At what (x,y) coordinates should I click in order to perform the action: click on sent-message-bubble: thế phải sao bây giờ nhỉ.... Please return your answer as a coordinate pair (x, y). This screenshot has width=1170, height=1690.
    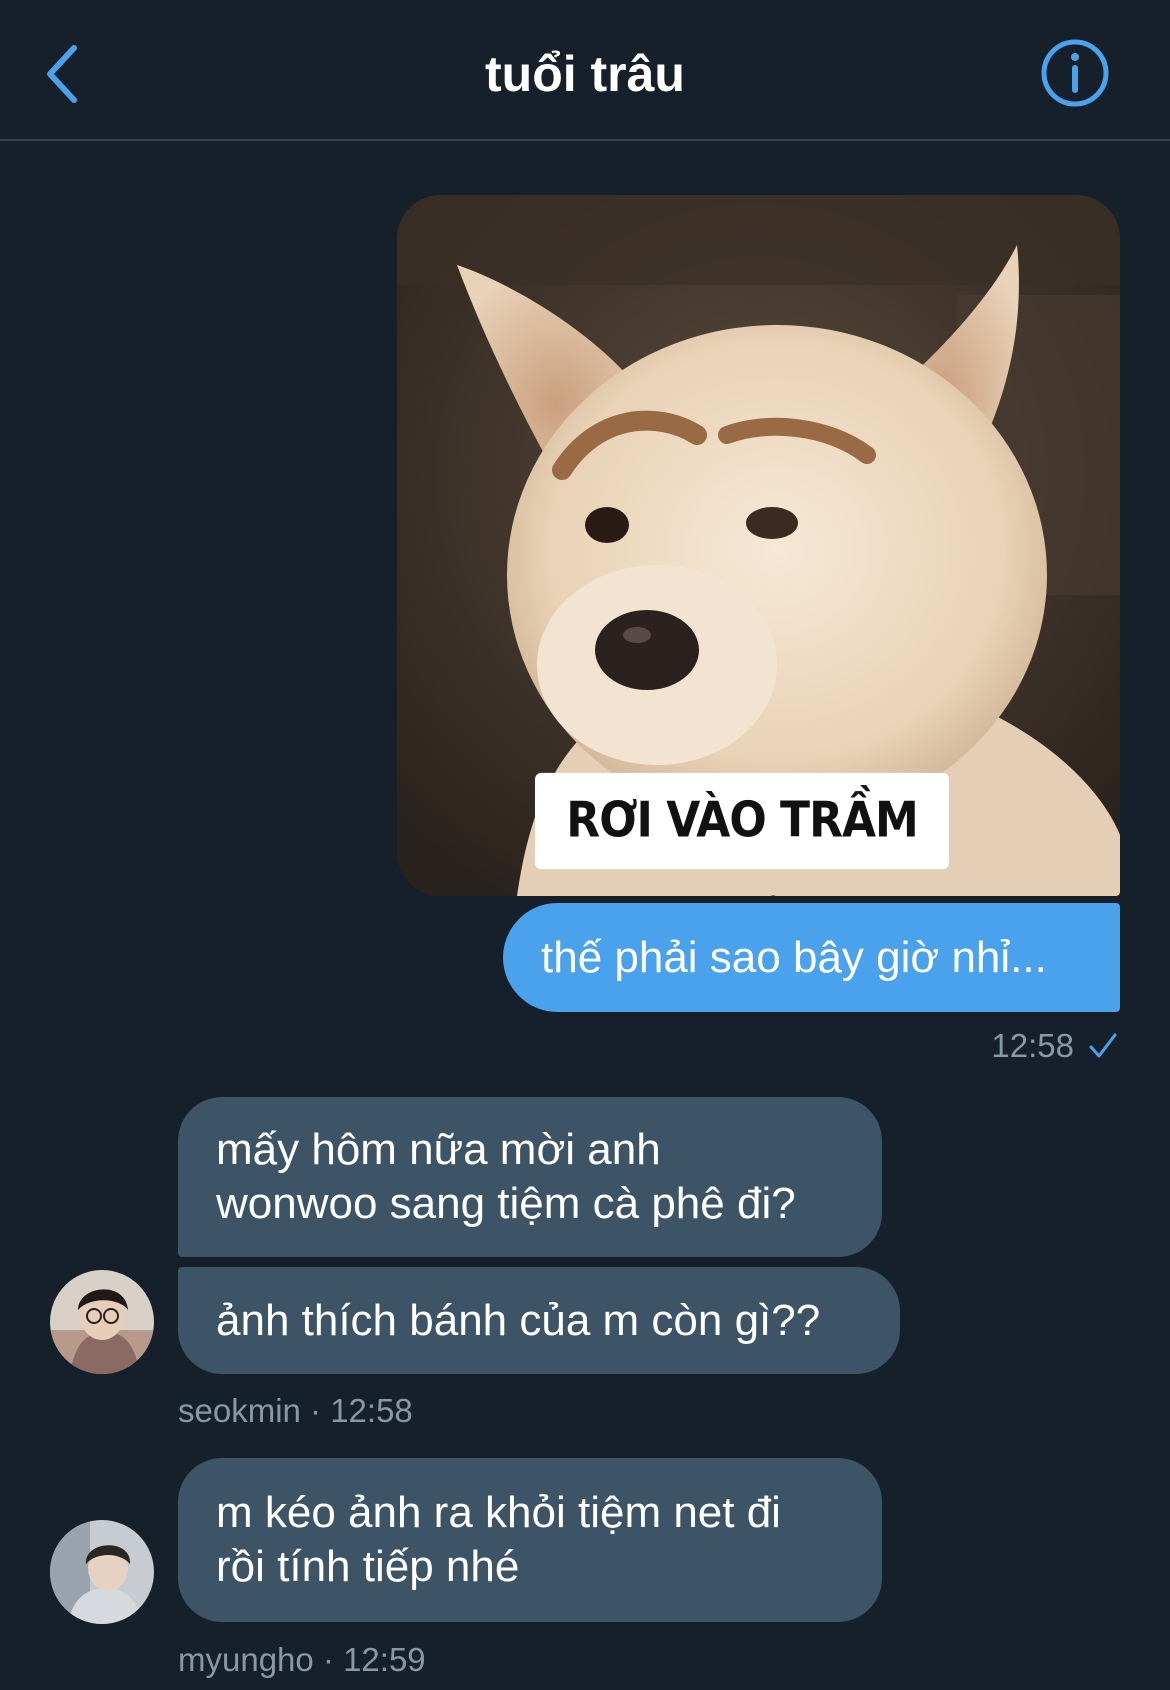
    Looking at the image, I should click on (811, 957).